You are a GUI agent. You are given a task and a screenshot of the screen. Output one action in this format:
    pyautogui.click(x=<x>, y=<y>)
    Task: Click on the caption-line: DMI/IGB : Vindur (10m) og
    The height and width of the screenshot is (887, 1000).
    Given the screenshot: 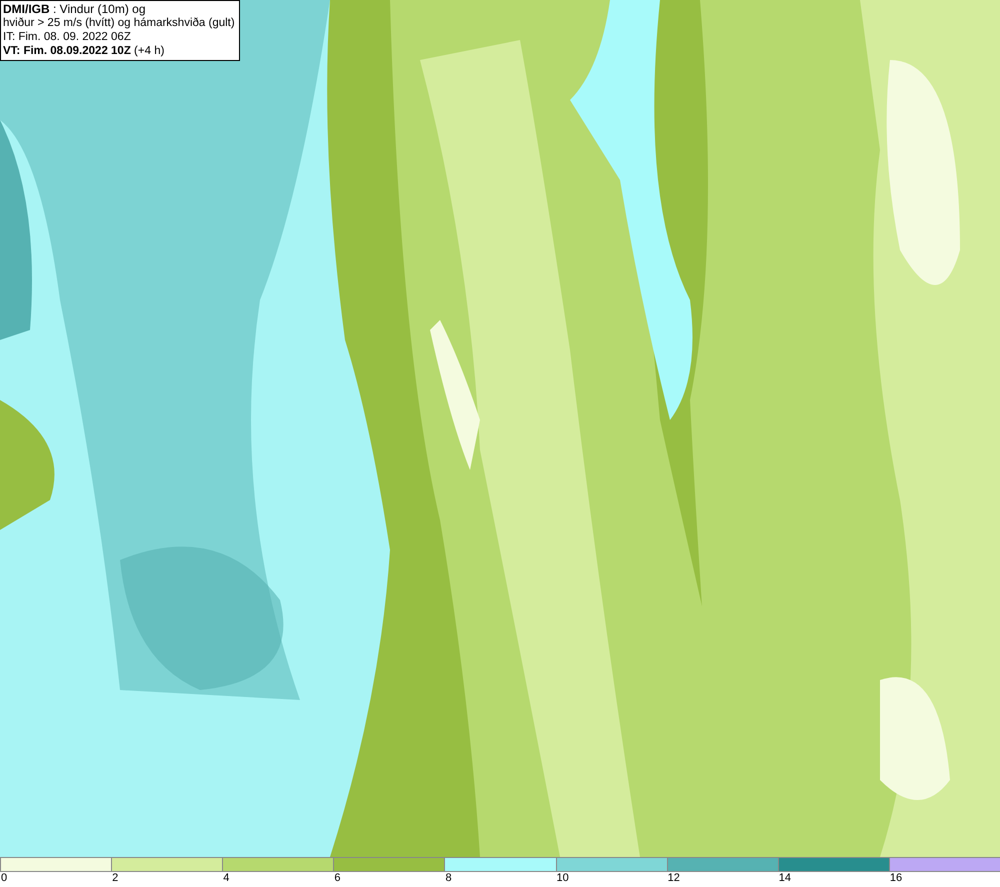 What is the action you would take?
    pyautogui.click(x=74, y=9)
    